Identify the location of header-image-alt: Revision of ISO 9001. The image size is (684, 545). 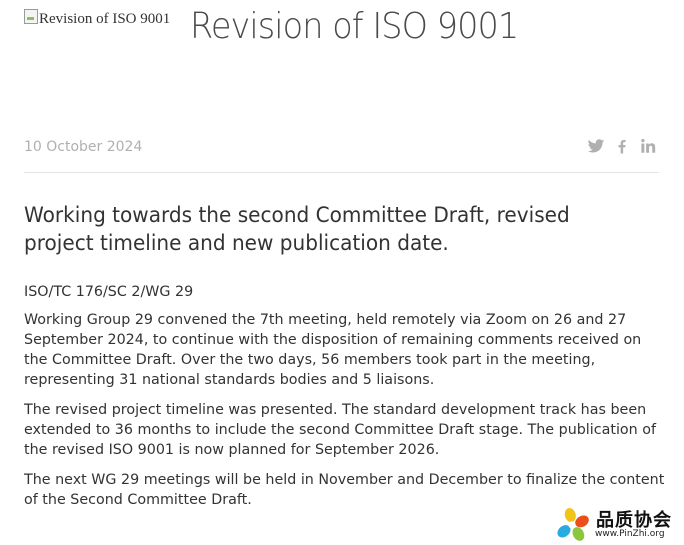
(99, 19).